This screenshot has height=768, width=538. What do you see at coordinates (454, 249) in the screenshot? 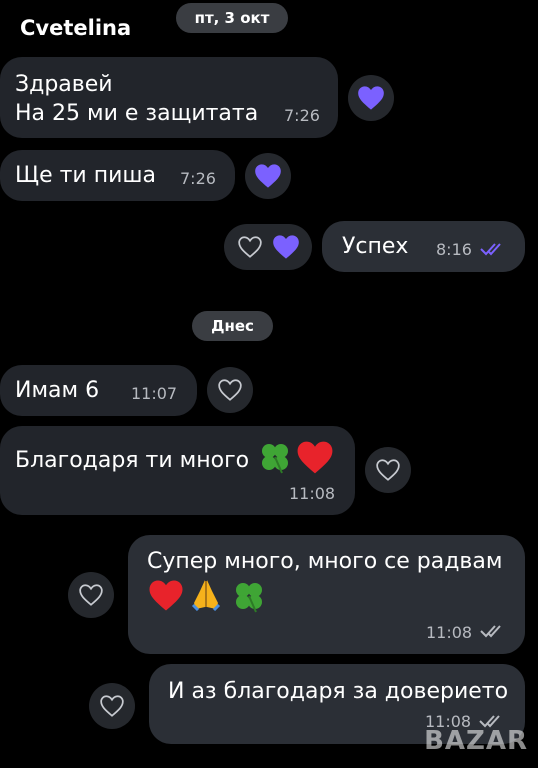
I see `message-time: 8:16` at bounding box center [454, 249].